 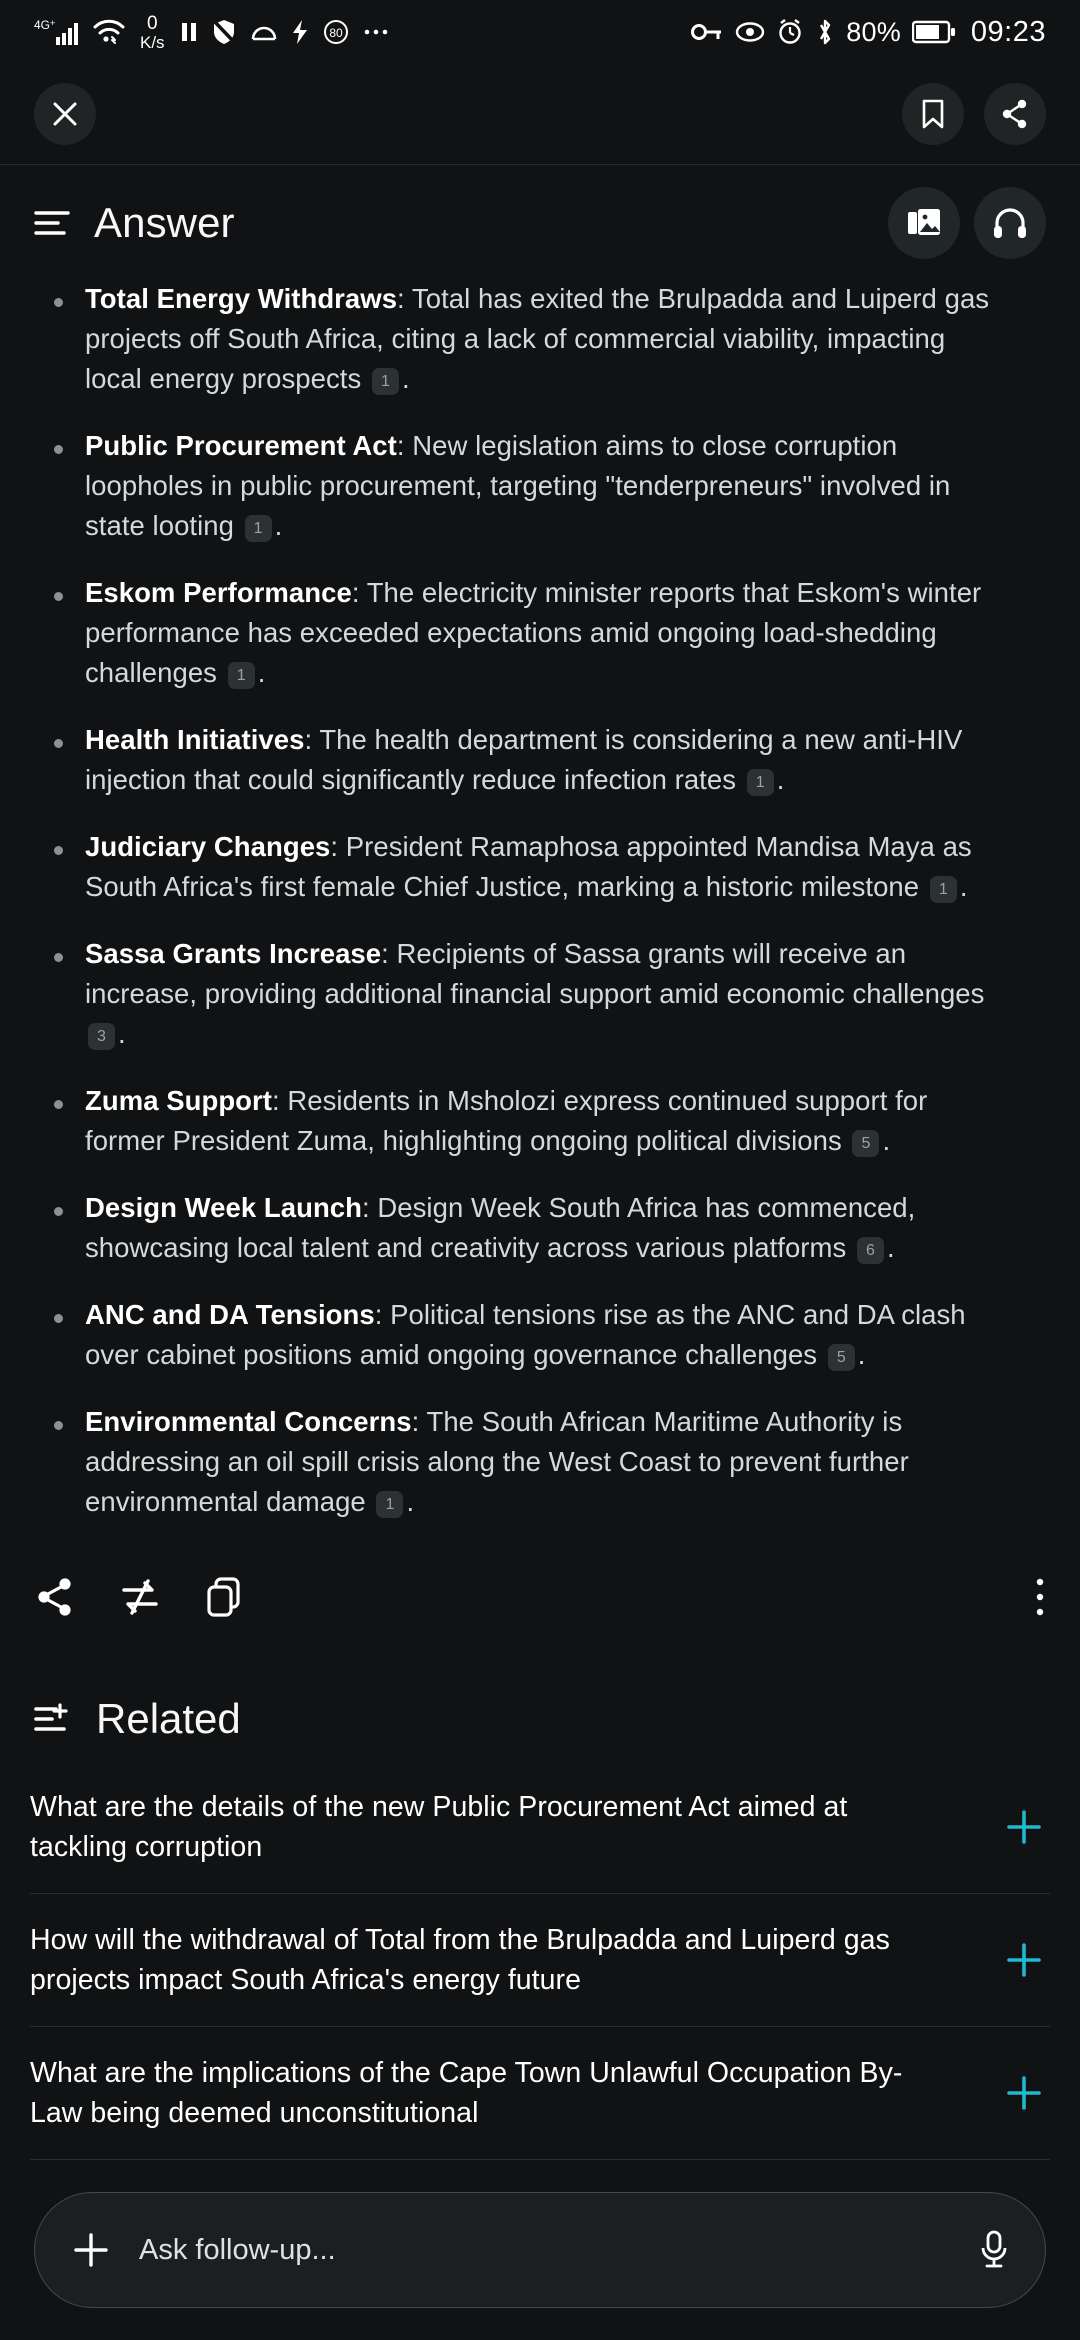 I want to click on attach-button, so click(x=91, y=2250).